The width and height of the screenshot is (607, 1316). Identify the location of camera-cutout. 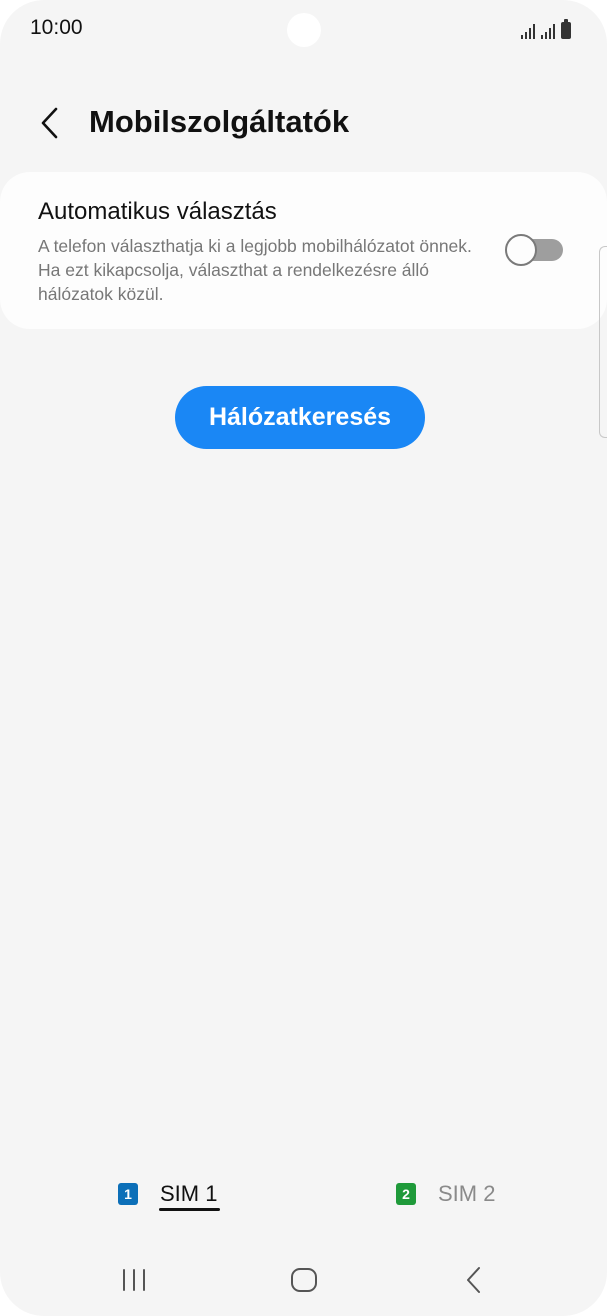
(304, 30).